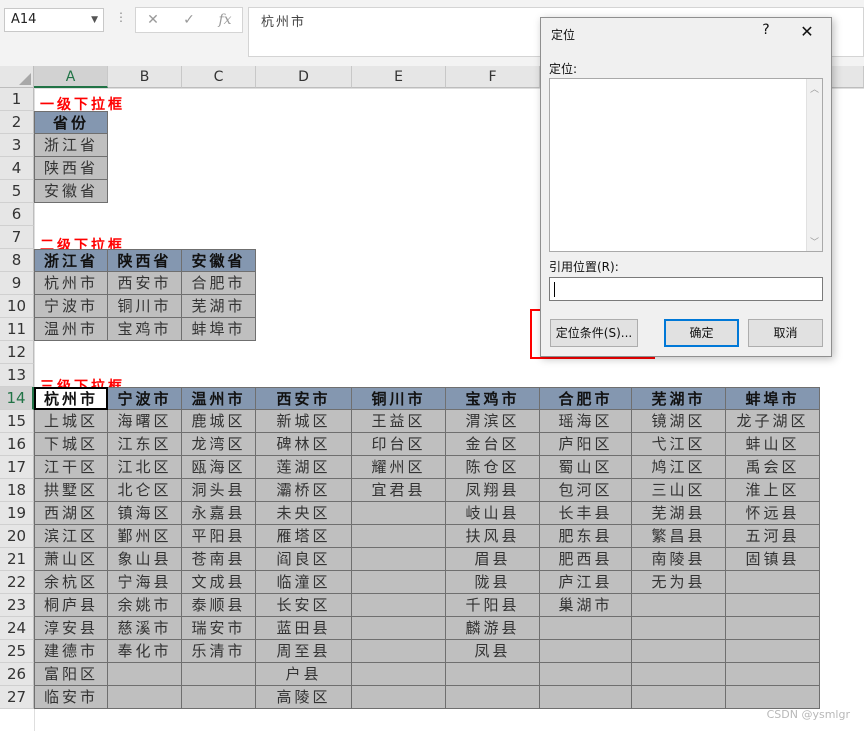  What do you see at coordinates (17, 329) in the screenshot?
I see `row-header-11: 11` at bounding box center [17, 329].